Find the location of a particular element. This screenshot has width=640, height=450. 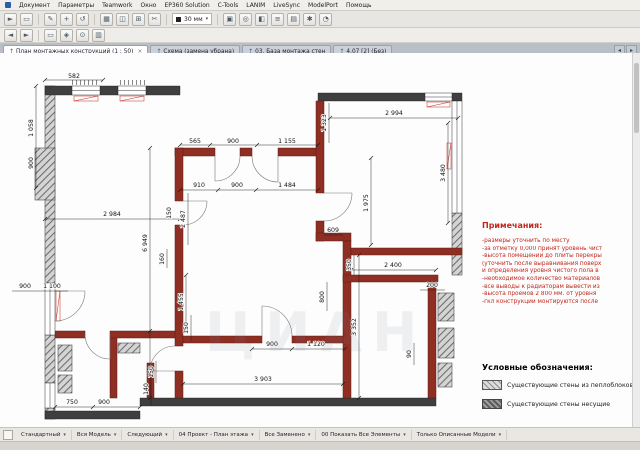

add-icon: + is located at coordinates (66, 19).